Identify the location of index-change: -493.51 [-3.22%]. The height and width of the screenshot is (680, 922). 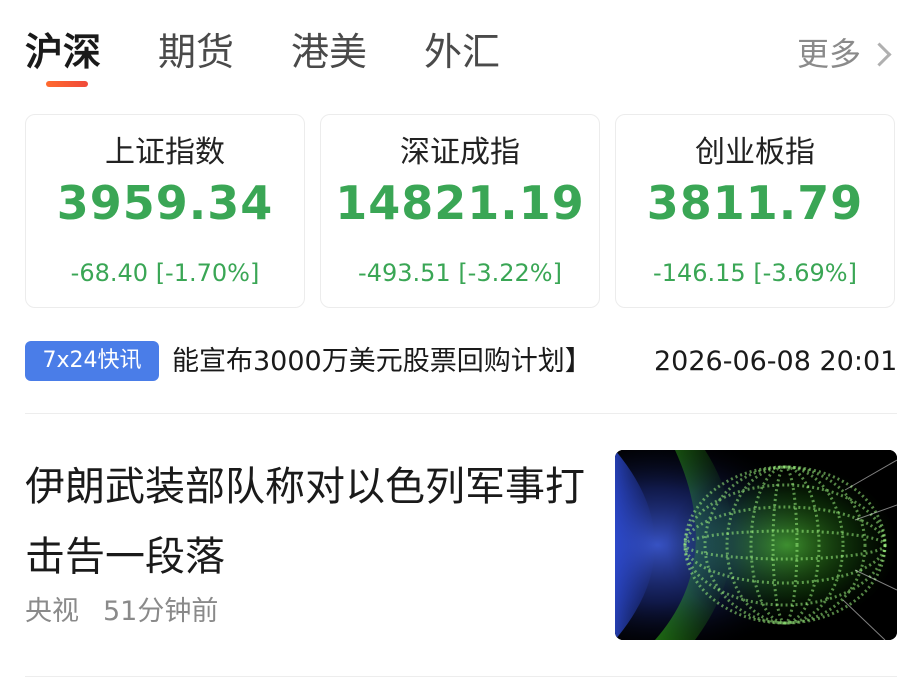
(460, 273).